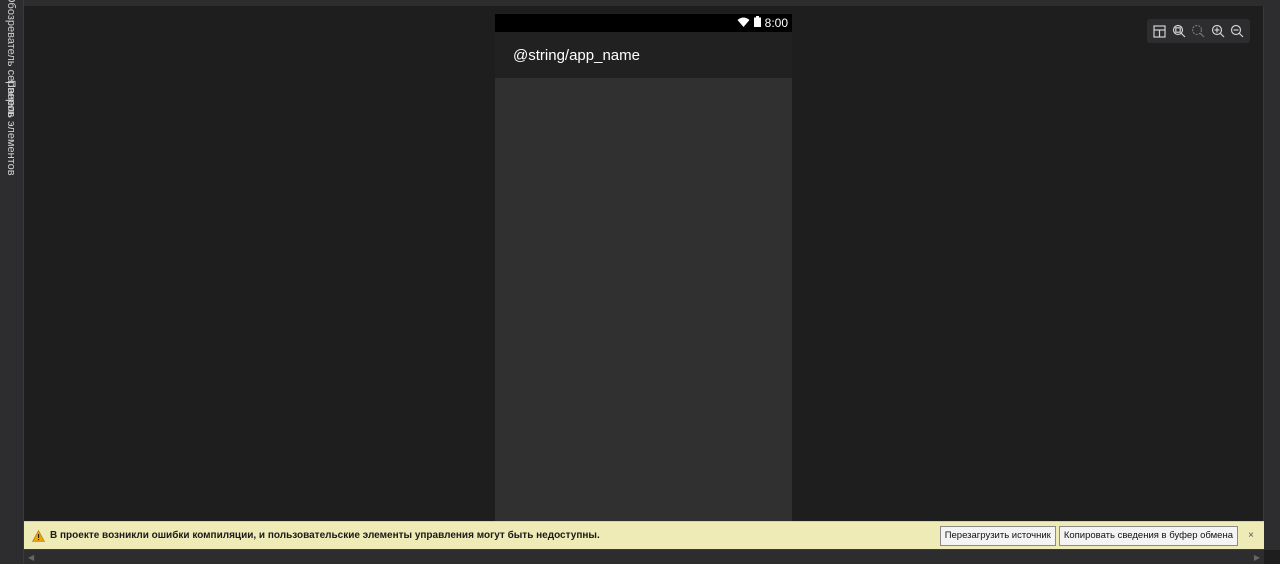  Describe the element at coordinates (1160, 31) in the screenshot. I see `layout-icon` at that location.